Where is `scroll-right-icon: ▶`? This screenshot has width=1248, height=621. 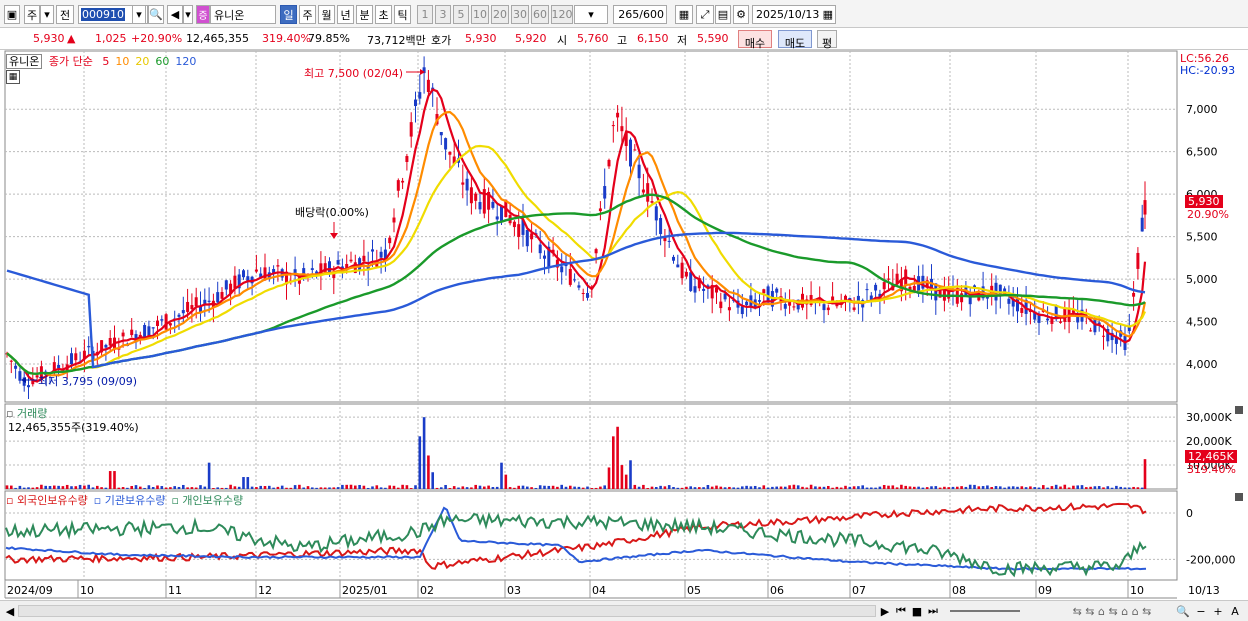
scroll-right-icon: ▶ is located at coordinates (885, 611).